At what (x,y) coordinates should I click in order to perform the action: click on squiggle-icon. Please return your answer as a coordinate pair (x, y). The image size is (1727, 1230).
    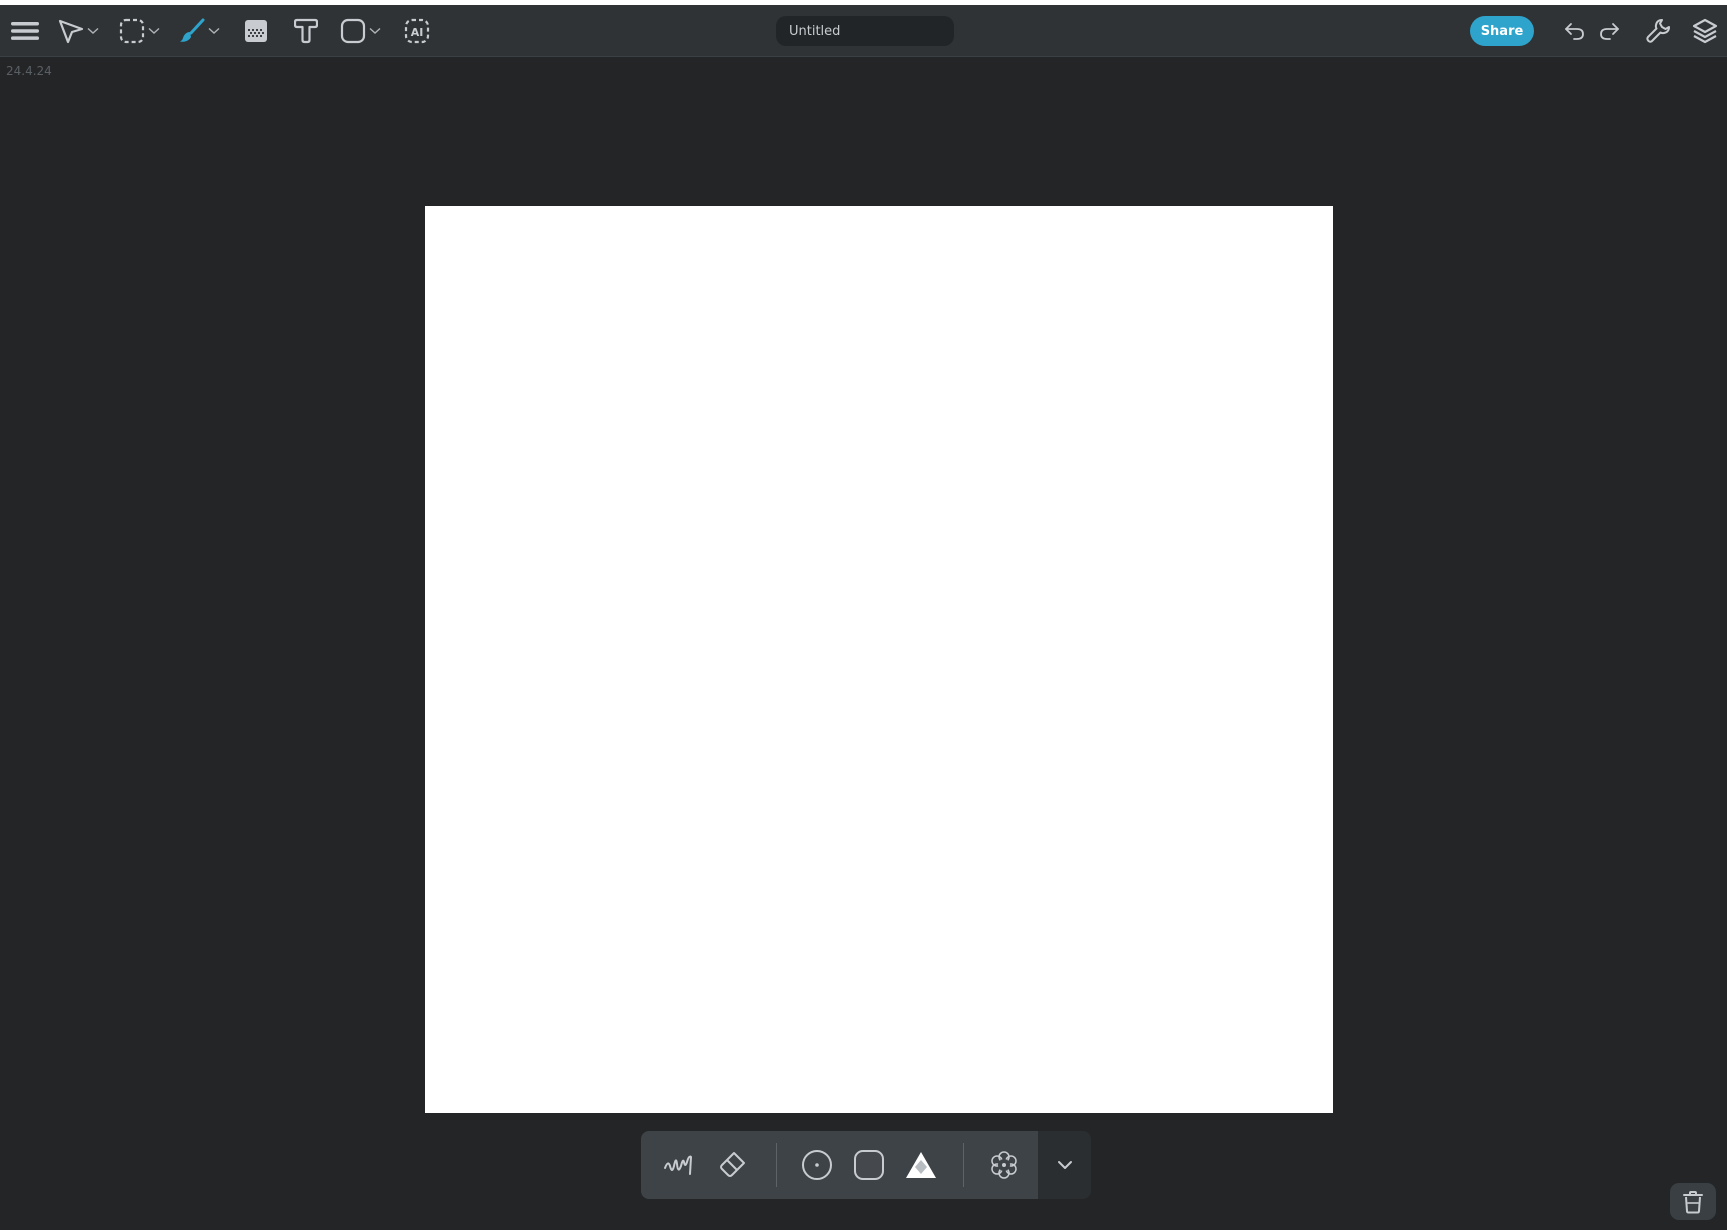
    Looking at the image, I should click on (678, 1165).